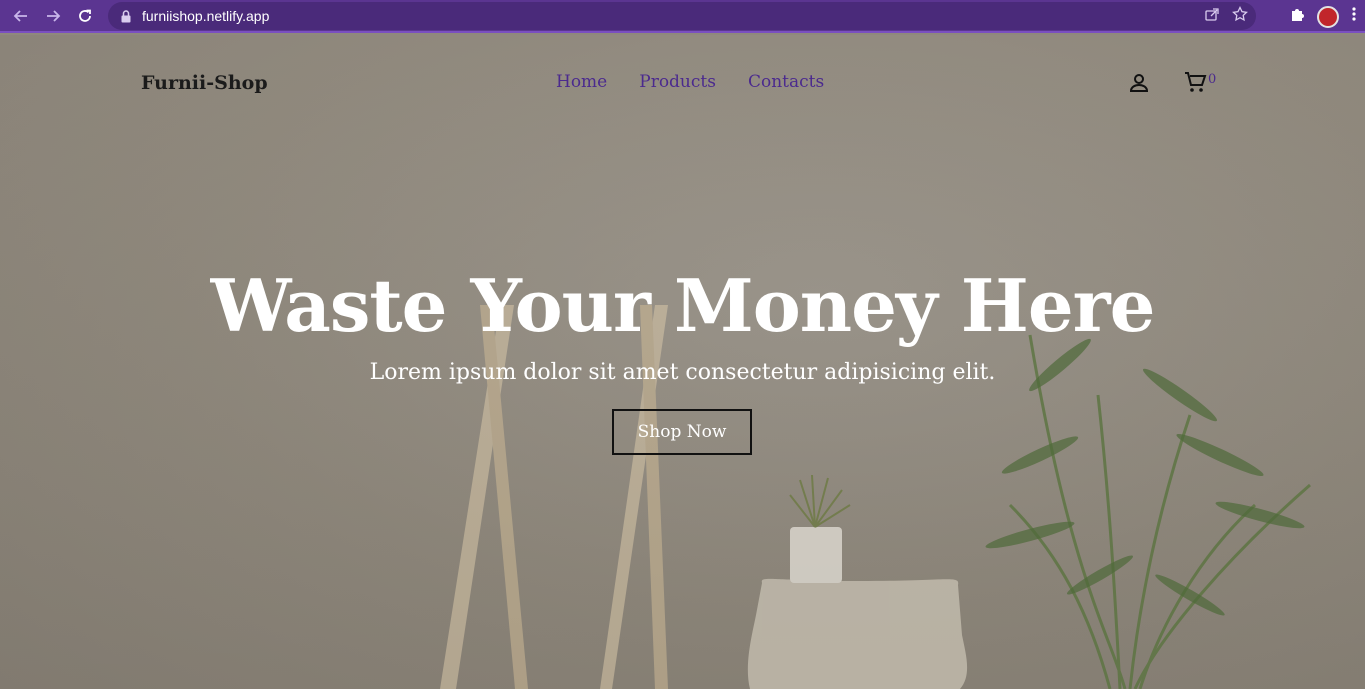 Image resolution: width=1365 pixels, height=689 pixels. What do you see at coordinates (682, 432) in the screenshot?
I see `shop-now-button: Shop Now` at bounding box center [682, 432].